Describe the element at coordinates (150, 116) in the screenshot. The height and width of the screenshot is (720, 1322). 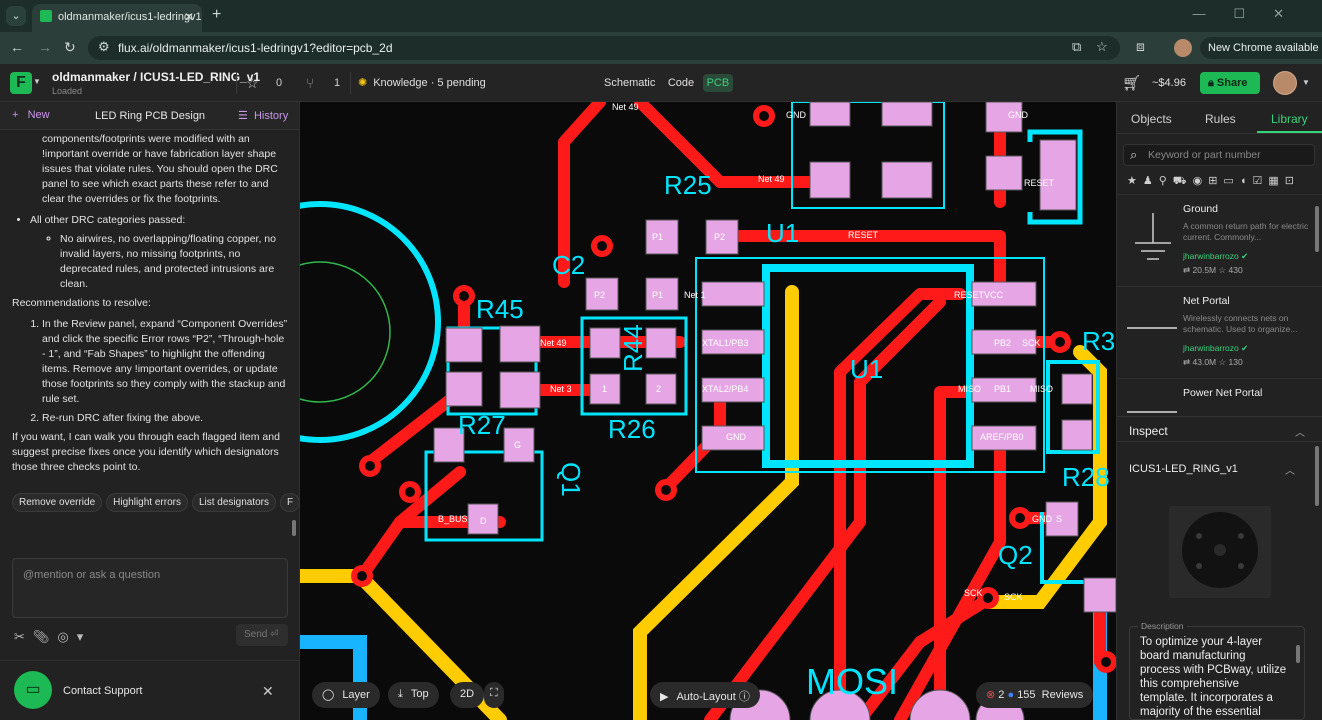
I see `chat-title: LED Ring PCB Design` at that location.